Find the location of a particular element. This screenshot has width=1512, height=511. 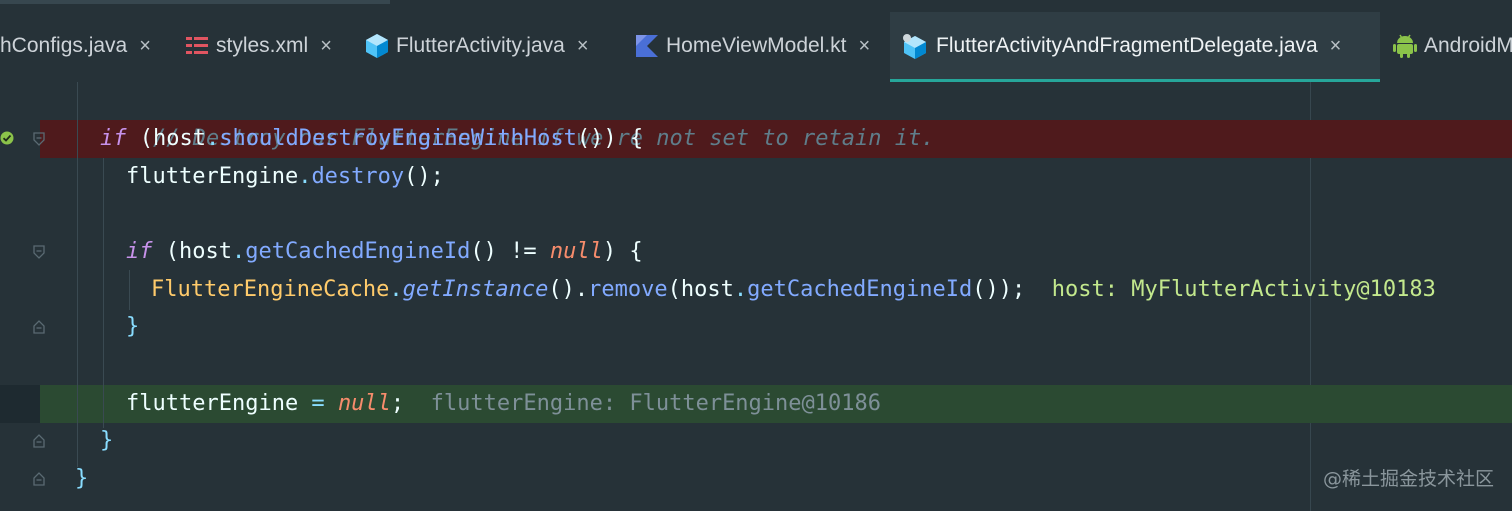

debug-inline-hint-value: MyFlutterActivity@10183 is located at coordinates (1277, 289).